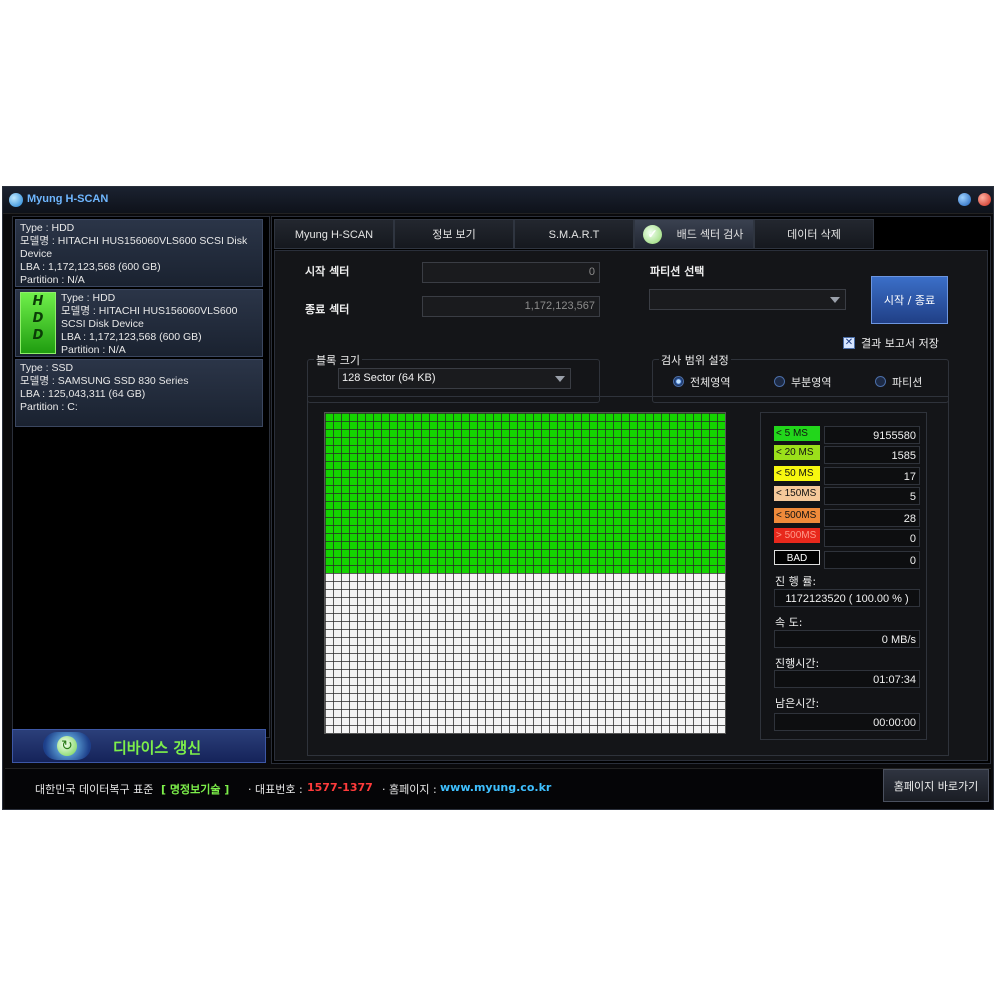  Describe the element at coordinates (872, 538) in the screenshot. I see `count-over-500ms: 0` at that location.